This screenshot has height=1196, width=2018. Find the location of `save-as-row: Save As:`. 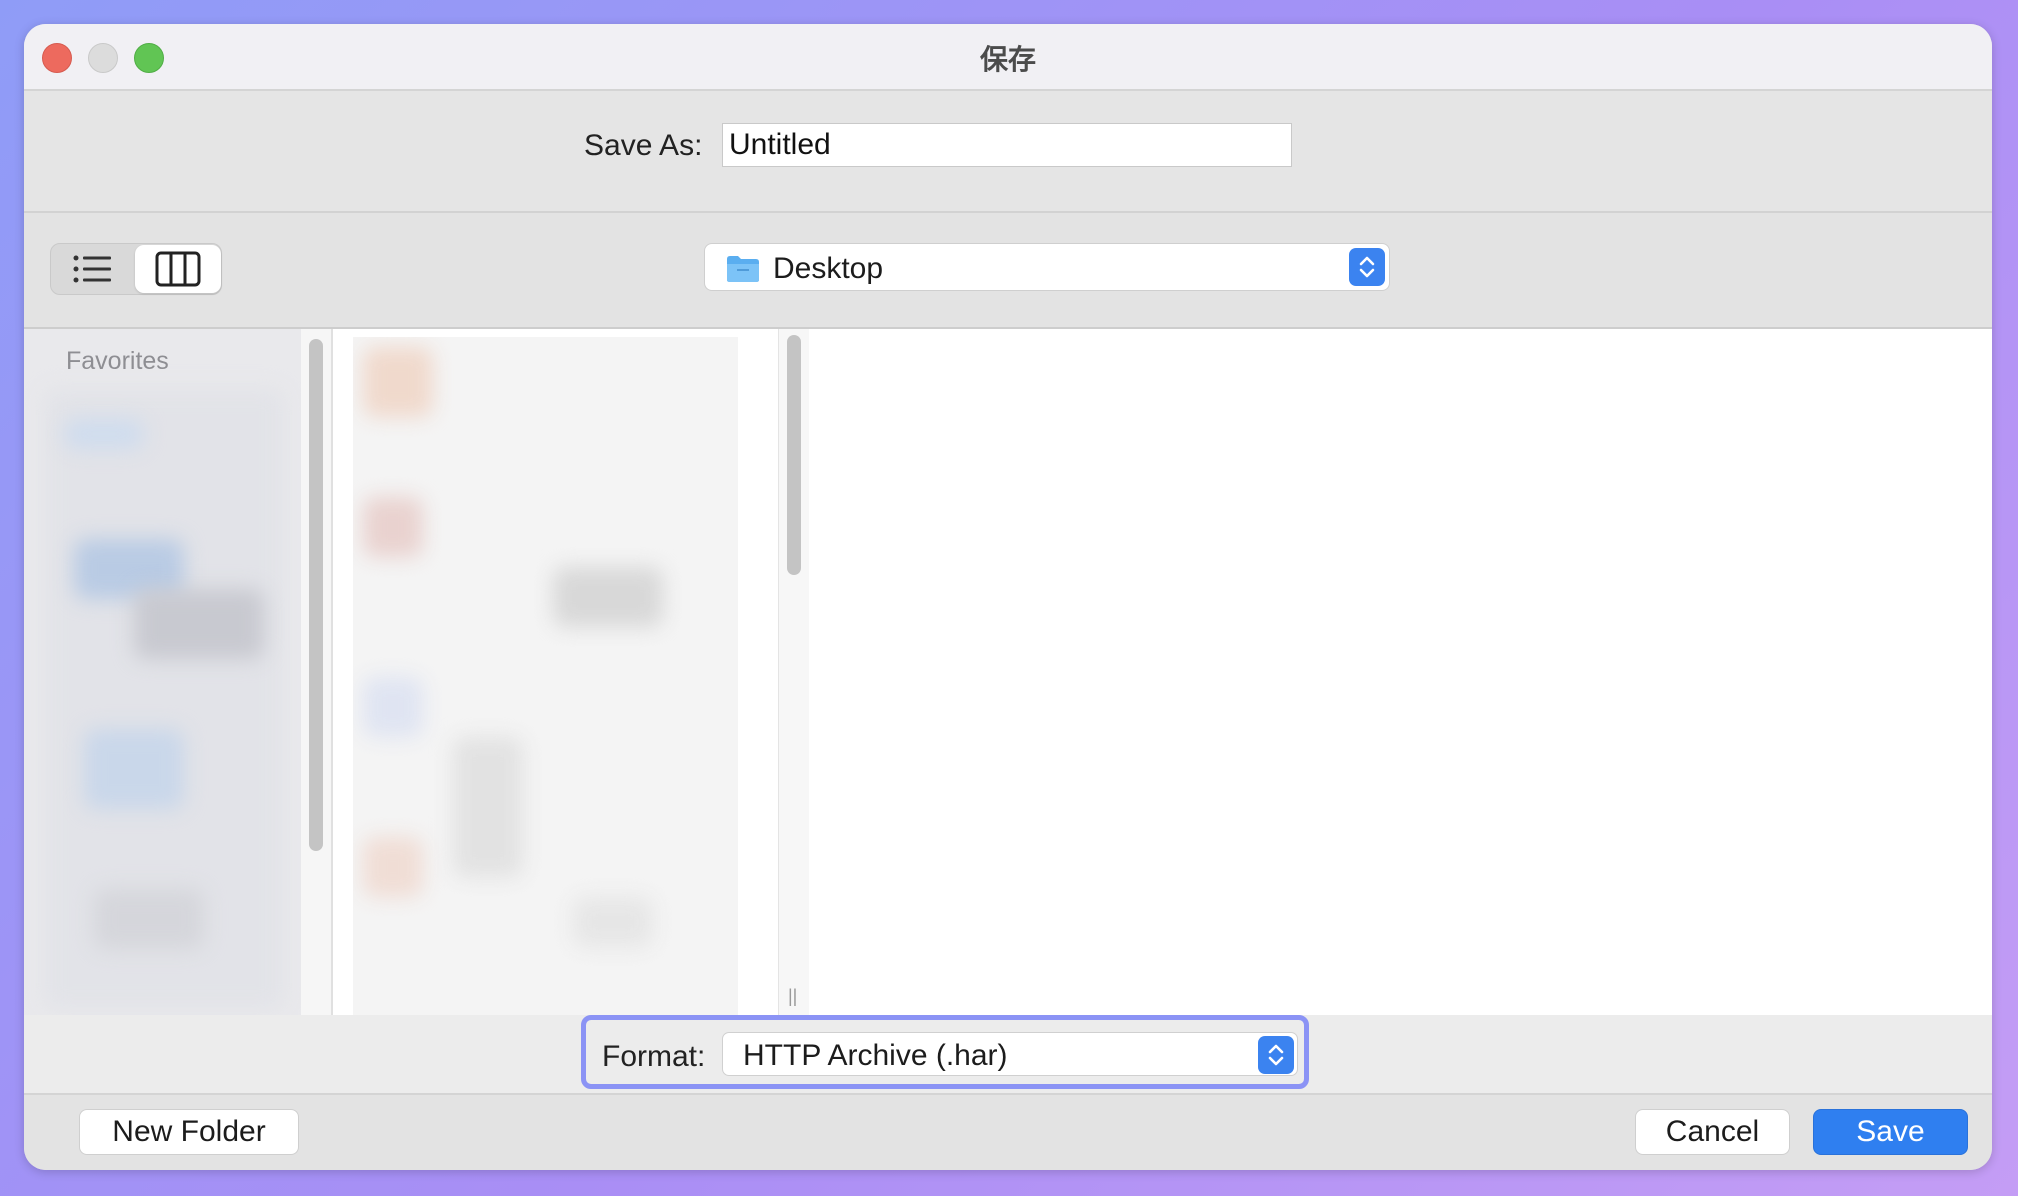

save-as-row: Save As: is located at coordinates (1008, 152).